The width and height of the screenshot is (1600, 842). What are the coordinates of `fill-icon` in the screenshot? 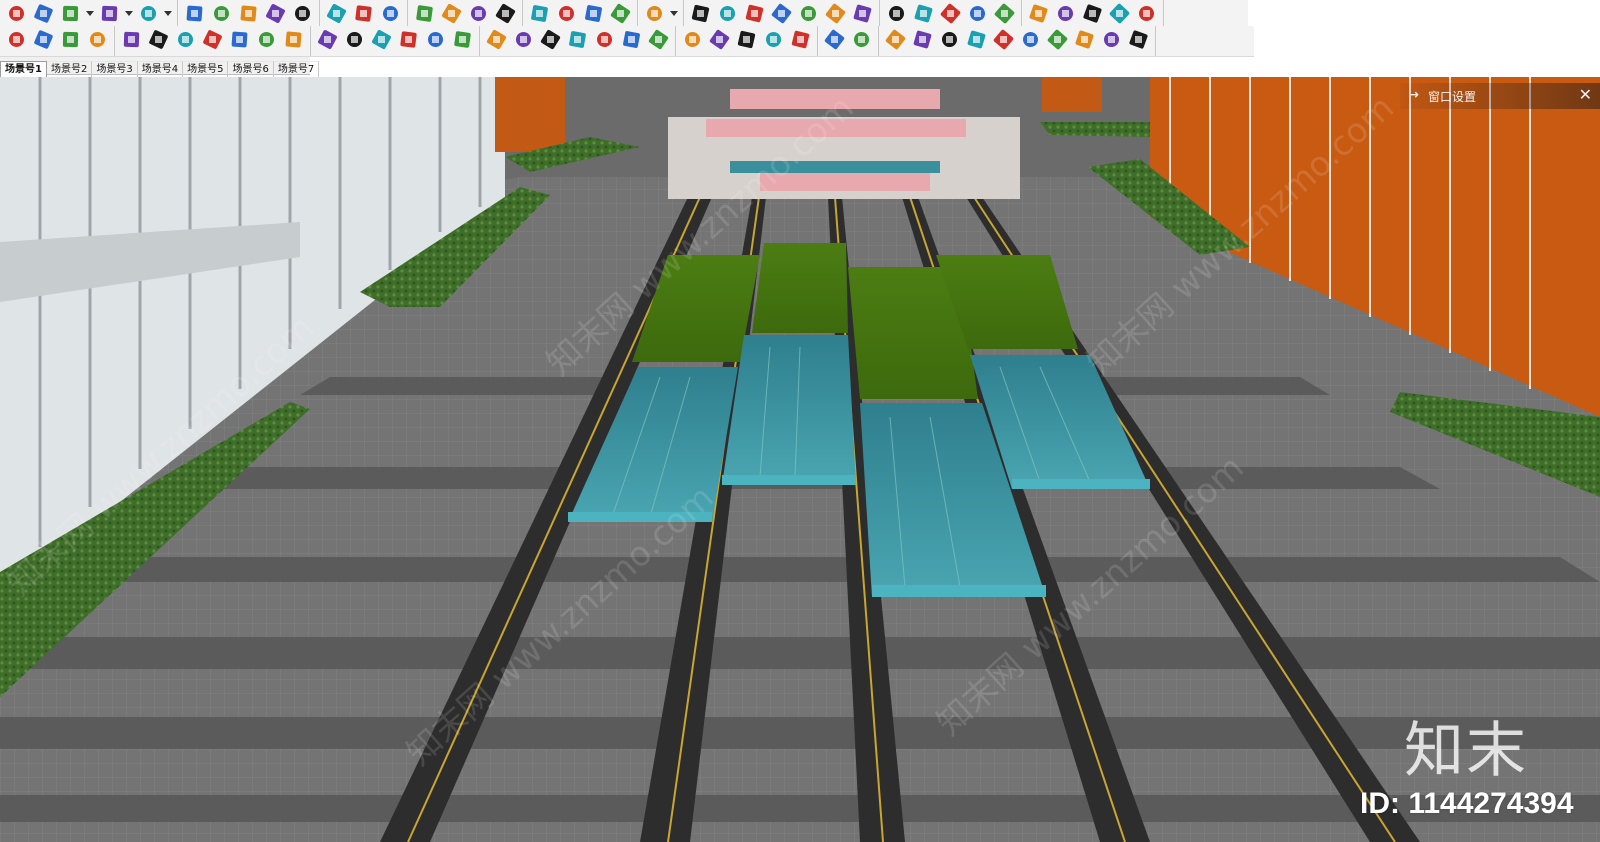 It's located at (462, 40).